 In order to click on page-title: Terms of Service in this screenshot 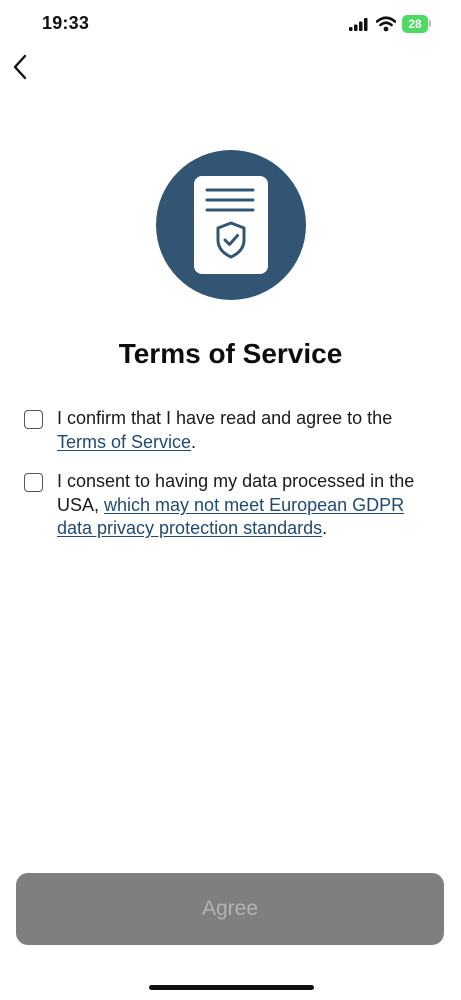, I will do `click(230, 353)`.